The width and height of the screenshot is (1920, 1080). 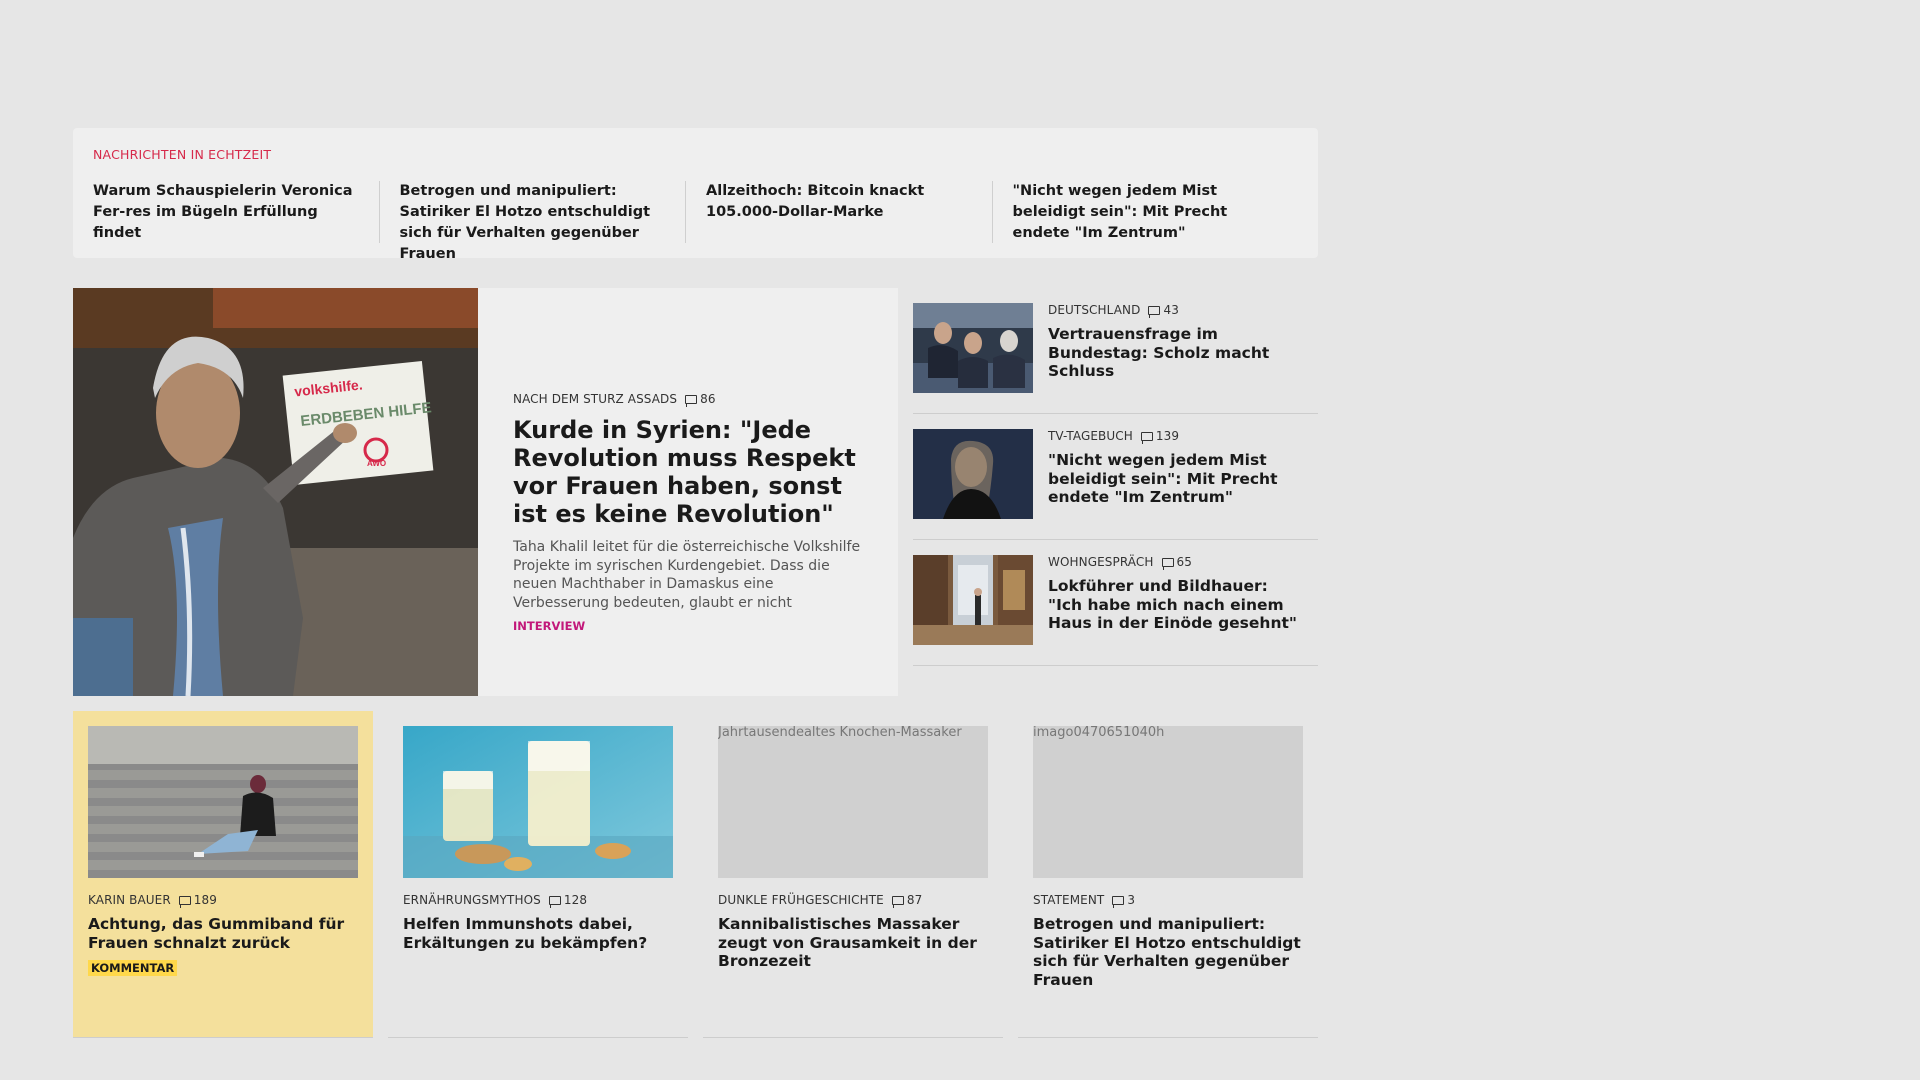 What do you see at coordinates (205, 900) in the screenshot?
I see `comment-number: 189` at bounding box center [205, 900].